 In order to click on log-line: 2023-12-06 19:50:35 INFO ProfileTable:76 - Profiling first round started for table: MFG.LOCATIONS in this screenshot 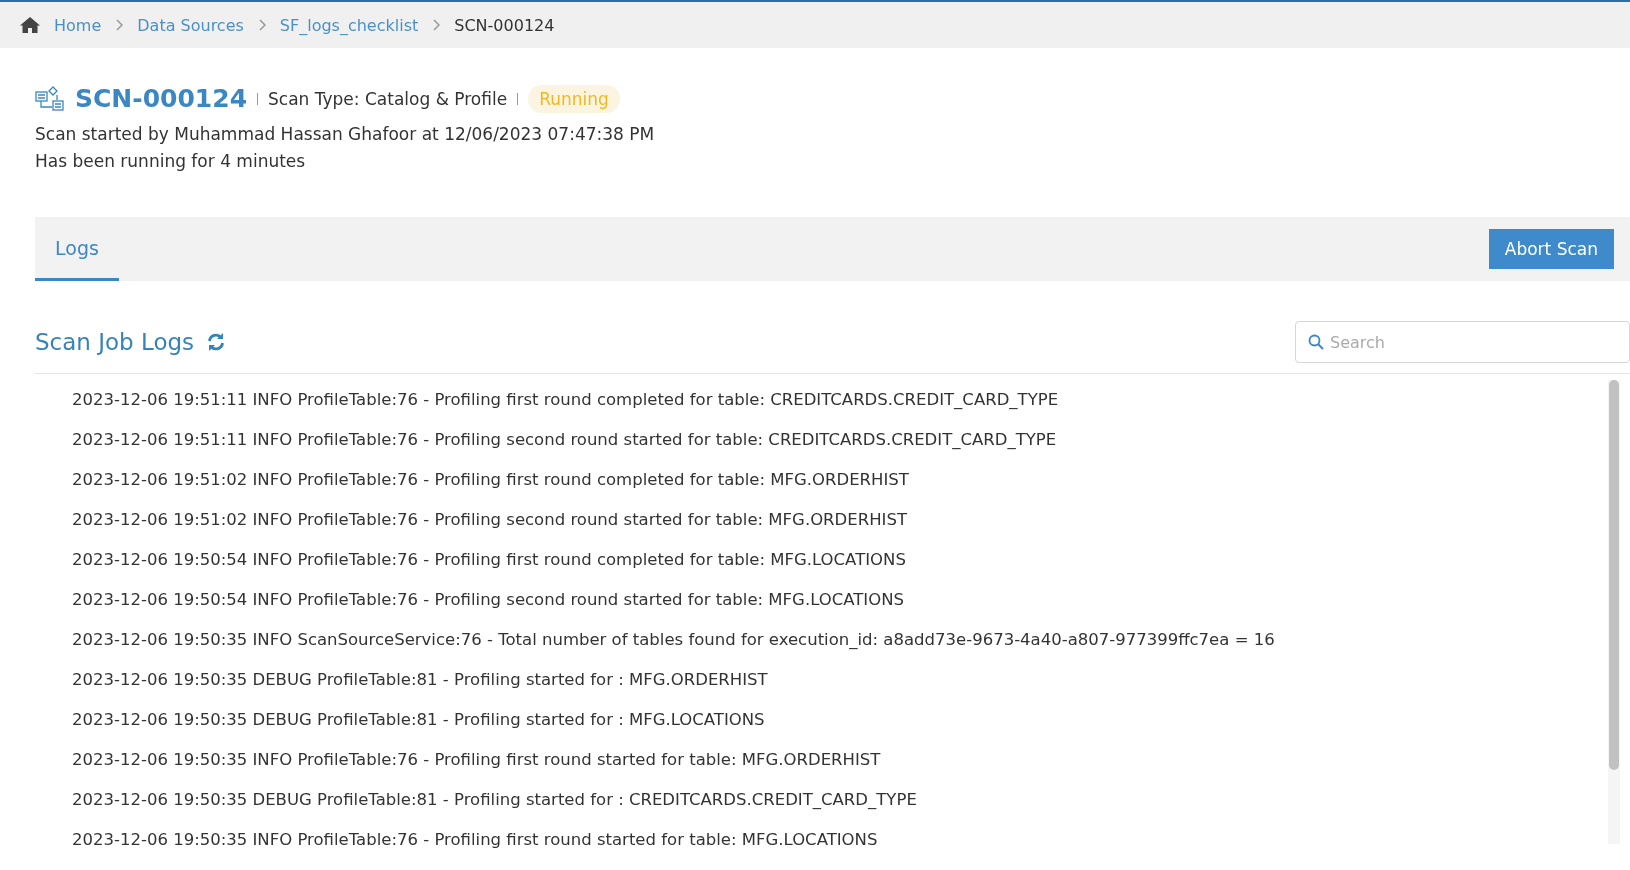, I will do `click(475, 840)`.